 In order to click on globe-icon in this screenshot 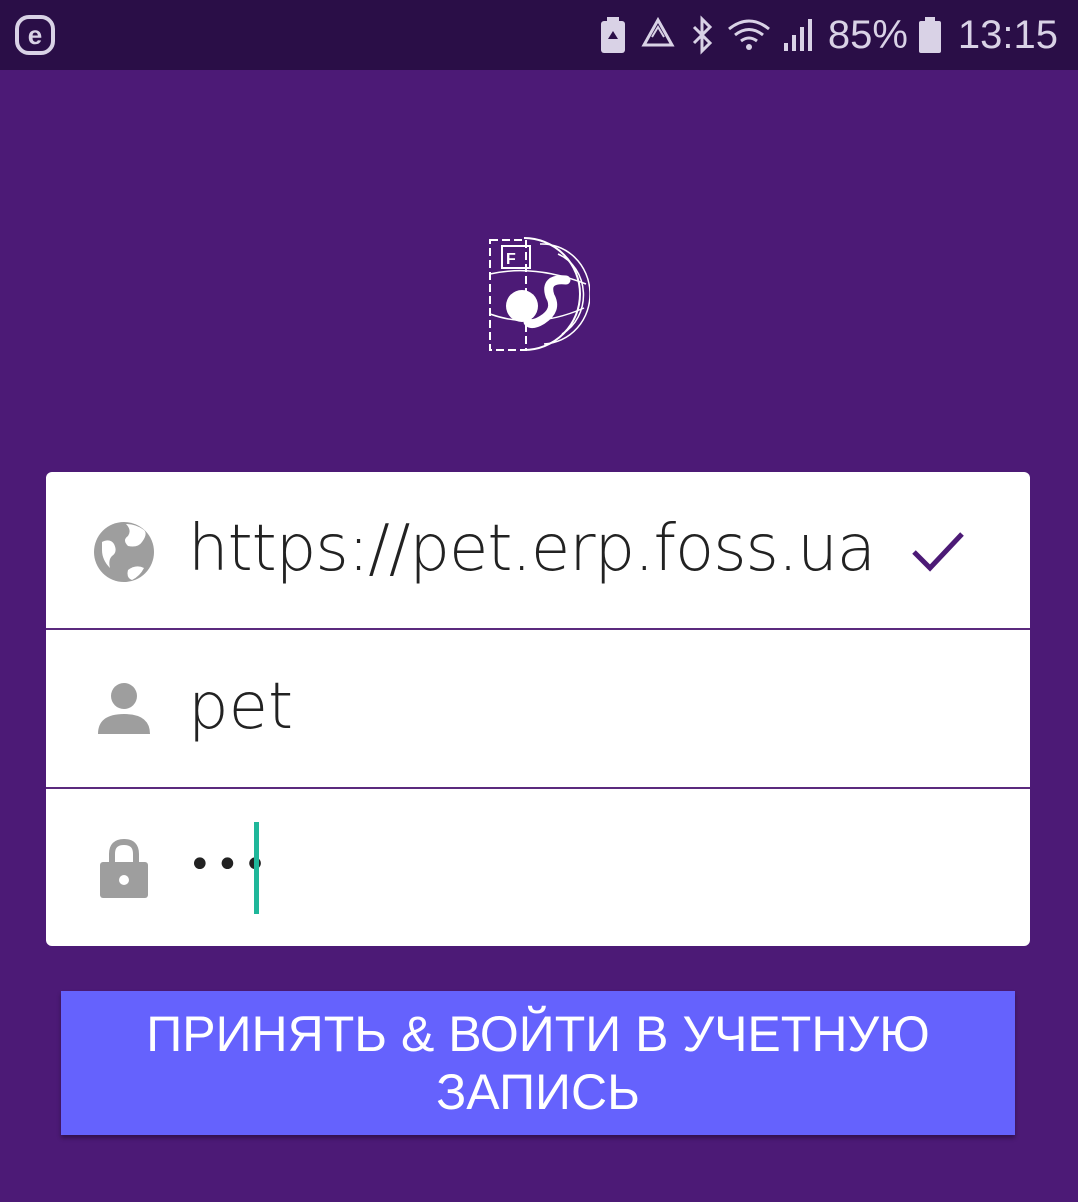, I will do `click(124, 552)`.